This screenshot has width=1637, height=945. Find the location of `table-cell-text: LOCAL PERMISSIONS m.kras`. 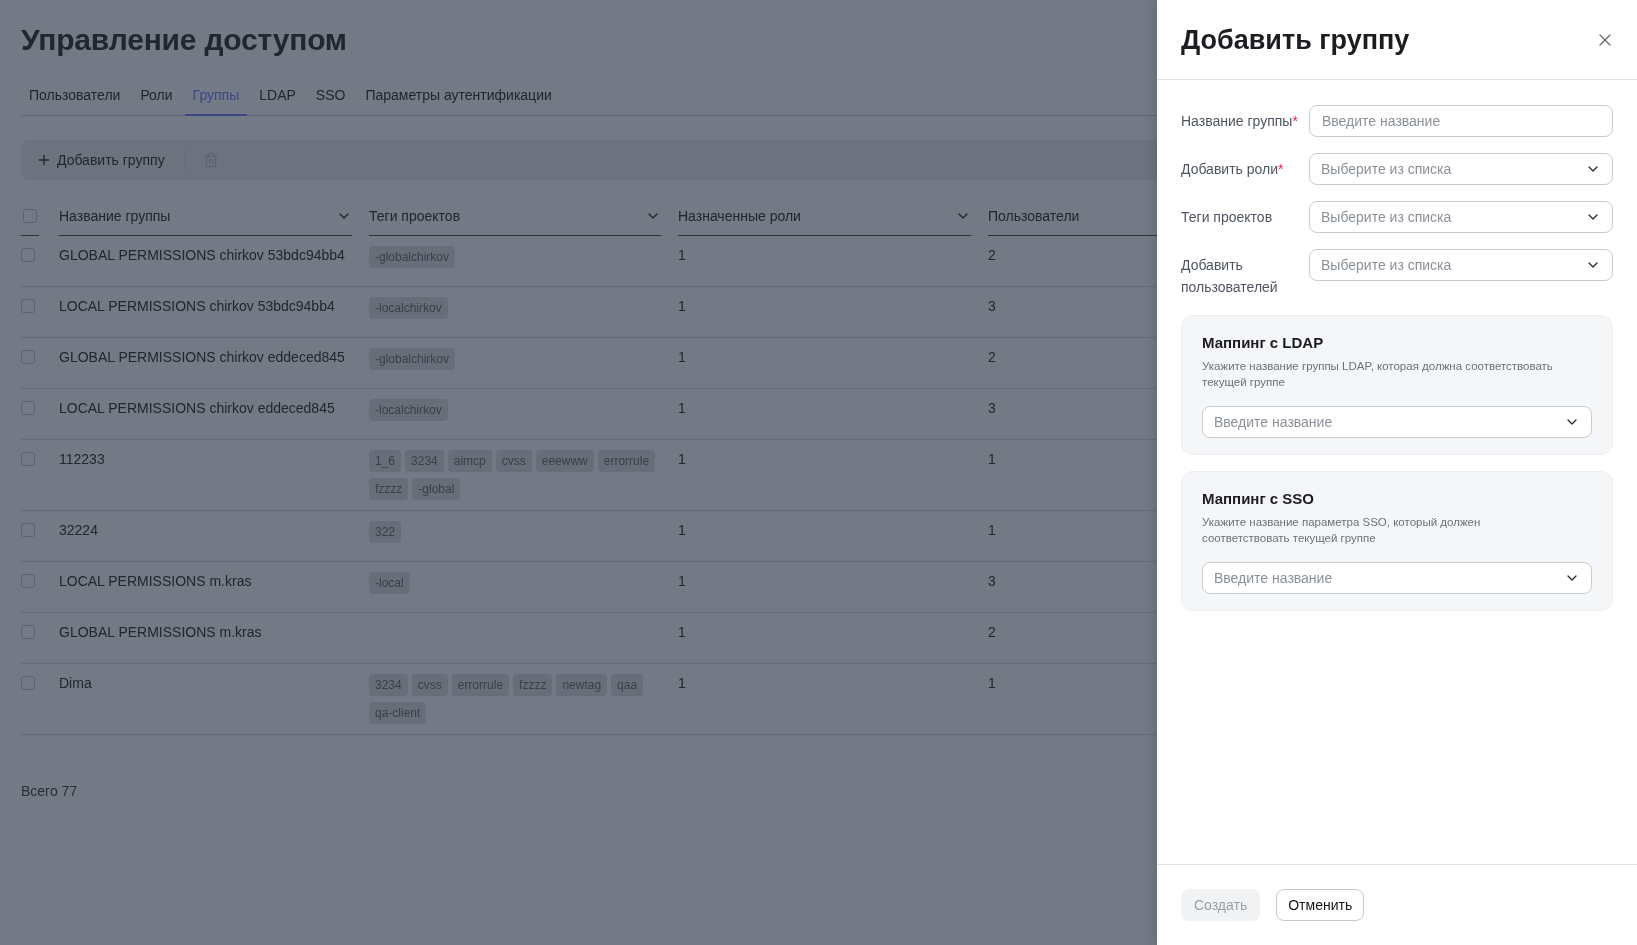

table-cell-text: LOCAL PERMISSIONS m.kras is located at coordinates (156, 581).